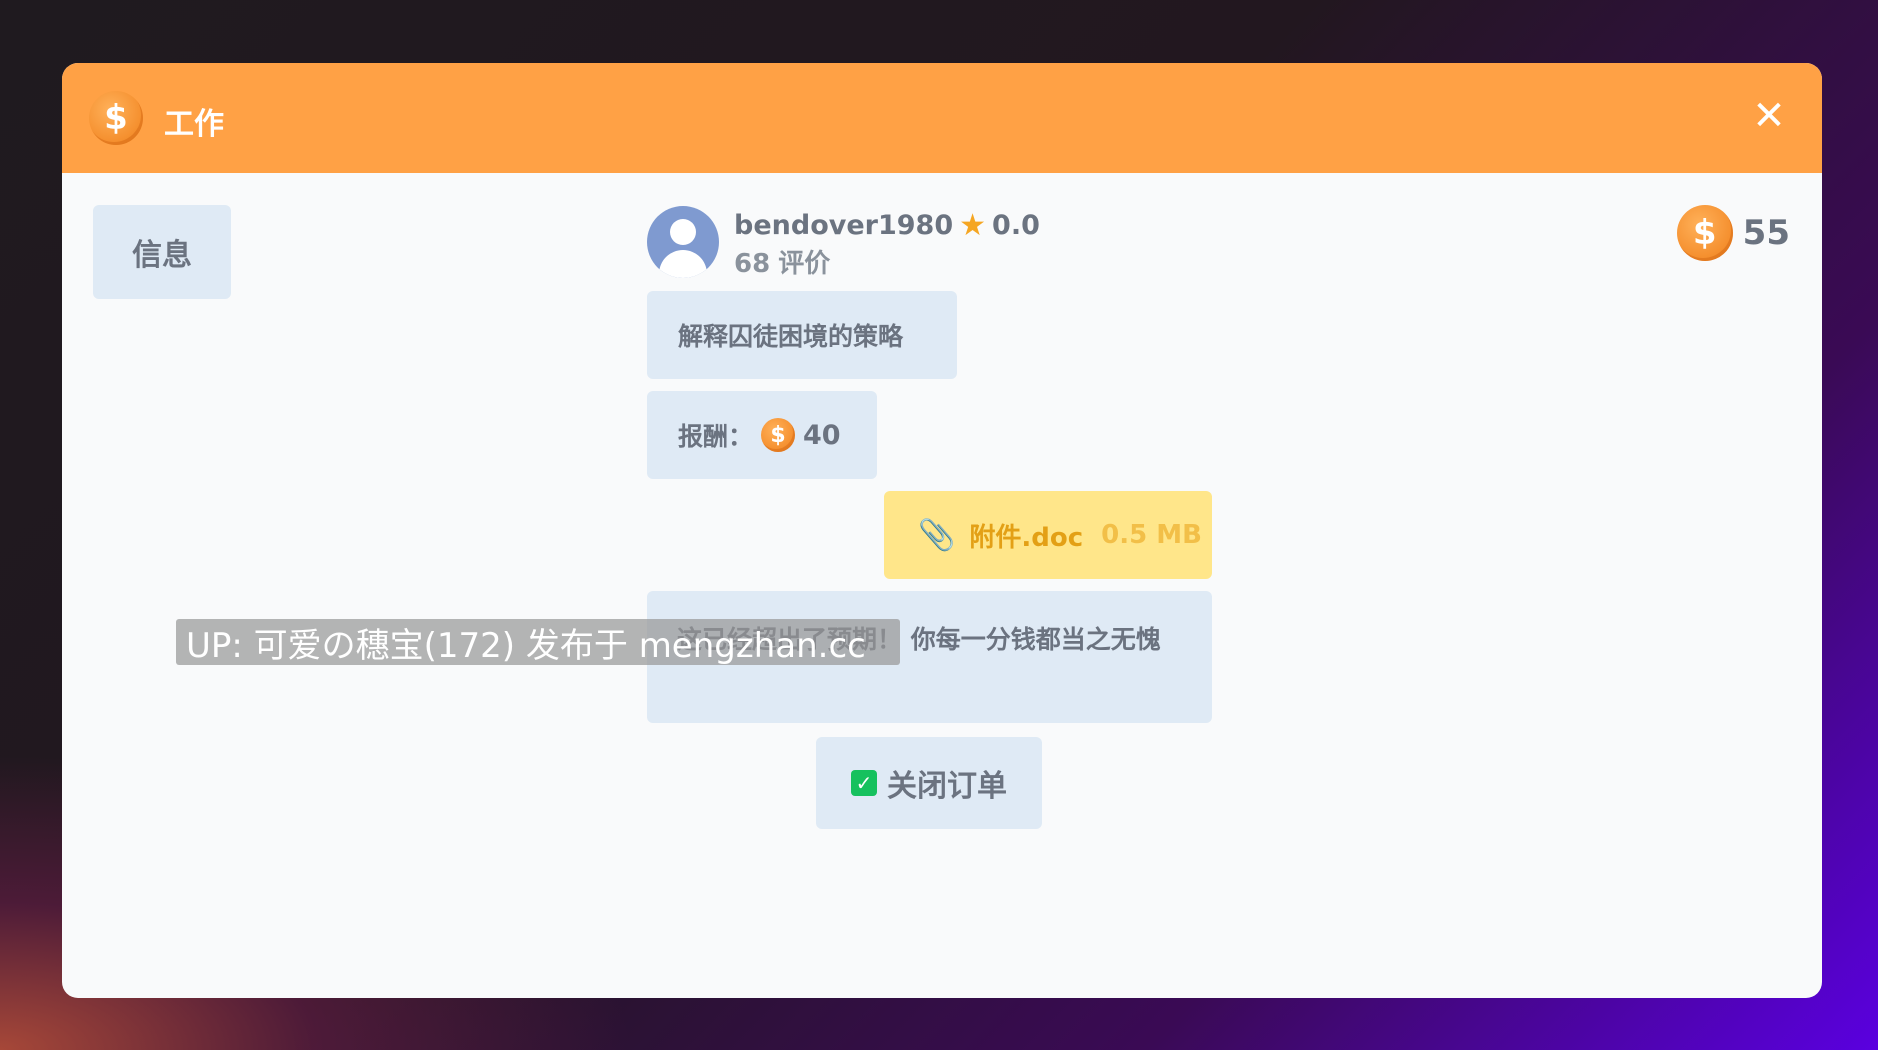  What do you see at coordinates (538, 642) in the screenshot?
I see `watermark: UP: 可爱の穗宝(172) 发布于 mengzhan.cc` at bounding box center [538, 642].